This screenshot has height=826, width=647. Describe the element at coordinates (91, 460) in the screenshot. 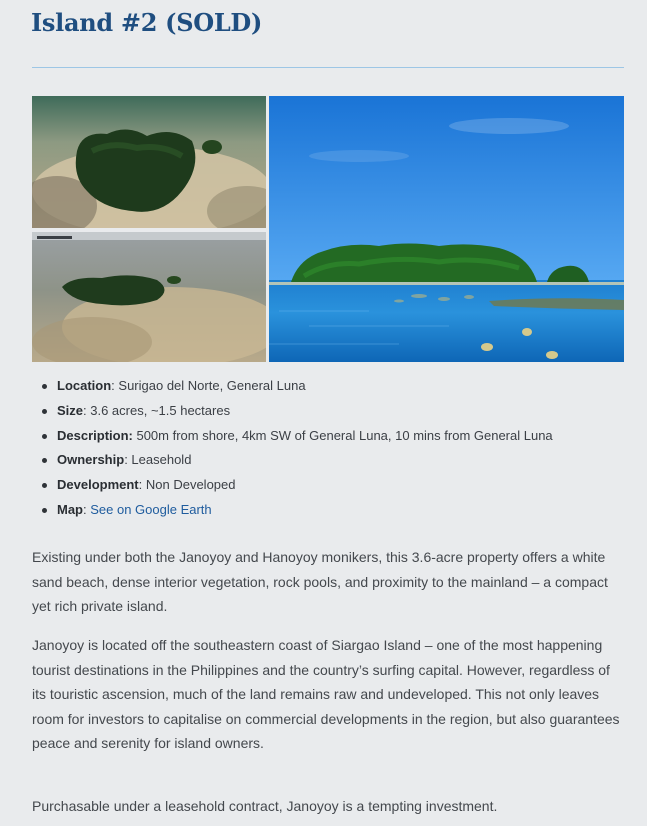

I see `detail-label: Ownership` at that location.